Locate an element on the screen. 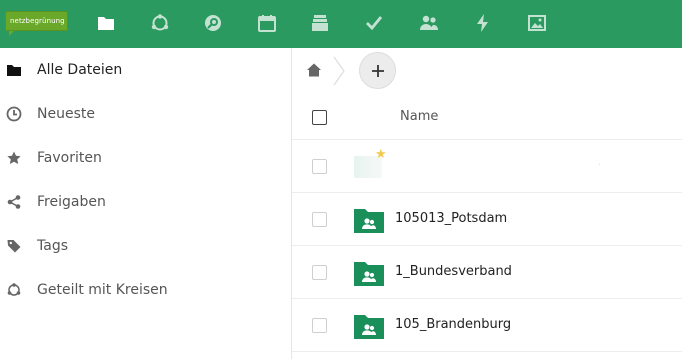  redacted-mark: · is located at coordinates (600, 165).